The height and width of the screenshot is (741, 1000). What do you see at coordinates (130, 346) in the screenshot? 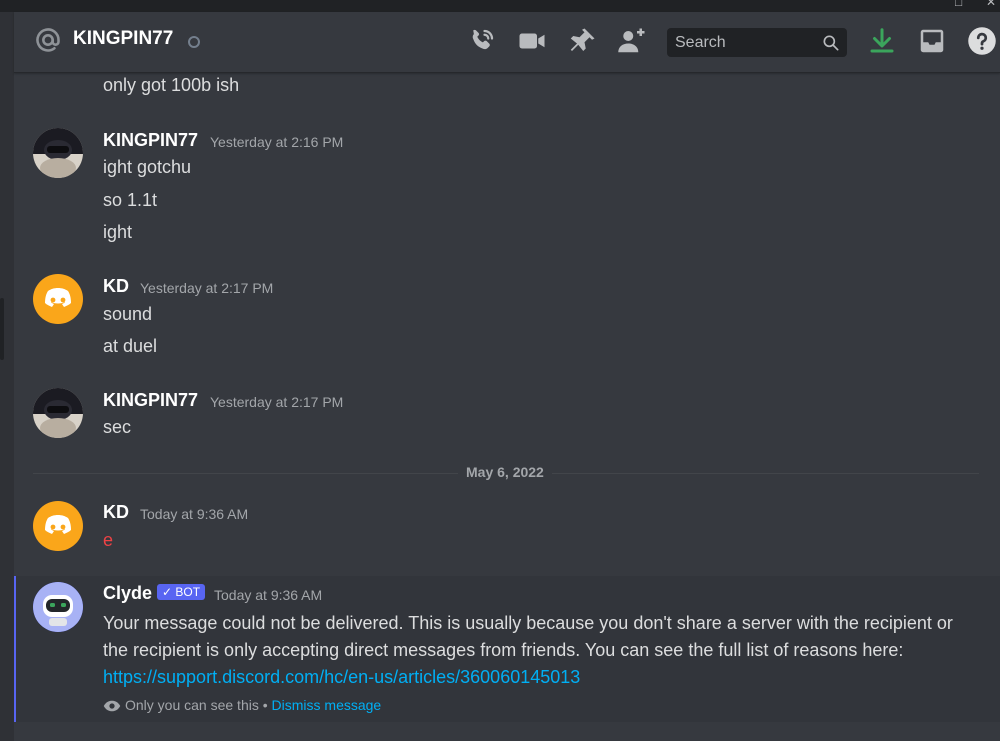
I see `message-text: at duel` at bounding box center [130, 346].